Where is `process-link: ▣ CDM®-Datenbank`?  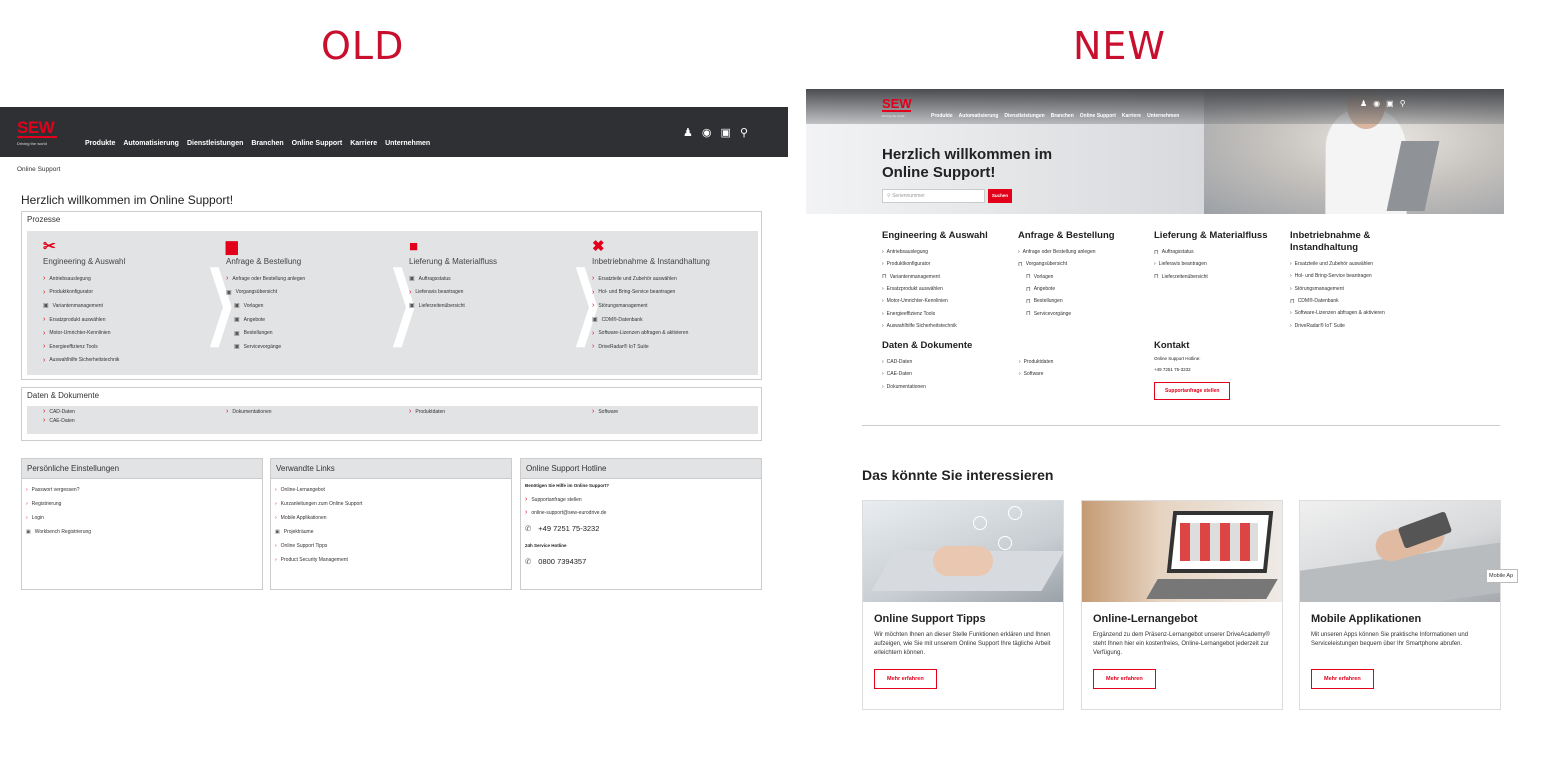
process-link: ▣ CDM®-Datenbank is located at coordinates (651, 320).